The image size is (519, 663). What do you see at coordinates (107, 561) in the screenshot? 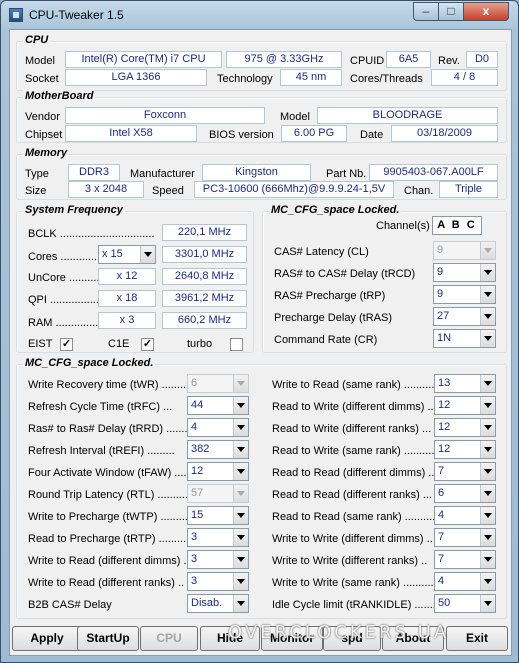
I see `timing-label: Write to Read (different dimms) .` at bounding box center [107, 561].